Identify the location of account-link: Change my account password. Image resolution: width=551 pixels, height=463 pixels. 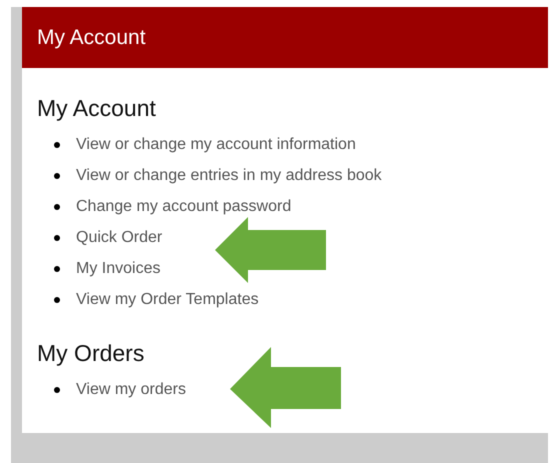
(184, 206).